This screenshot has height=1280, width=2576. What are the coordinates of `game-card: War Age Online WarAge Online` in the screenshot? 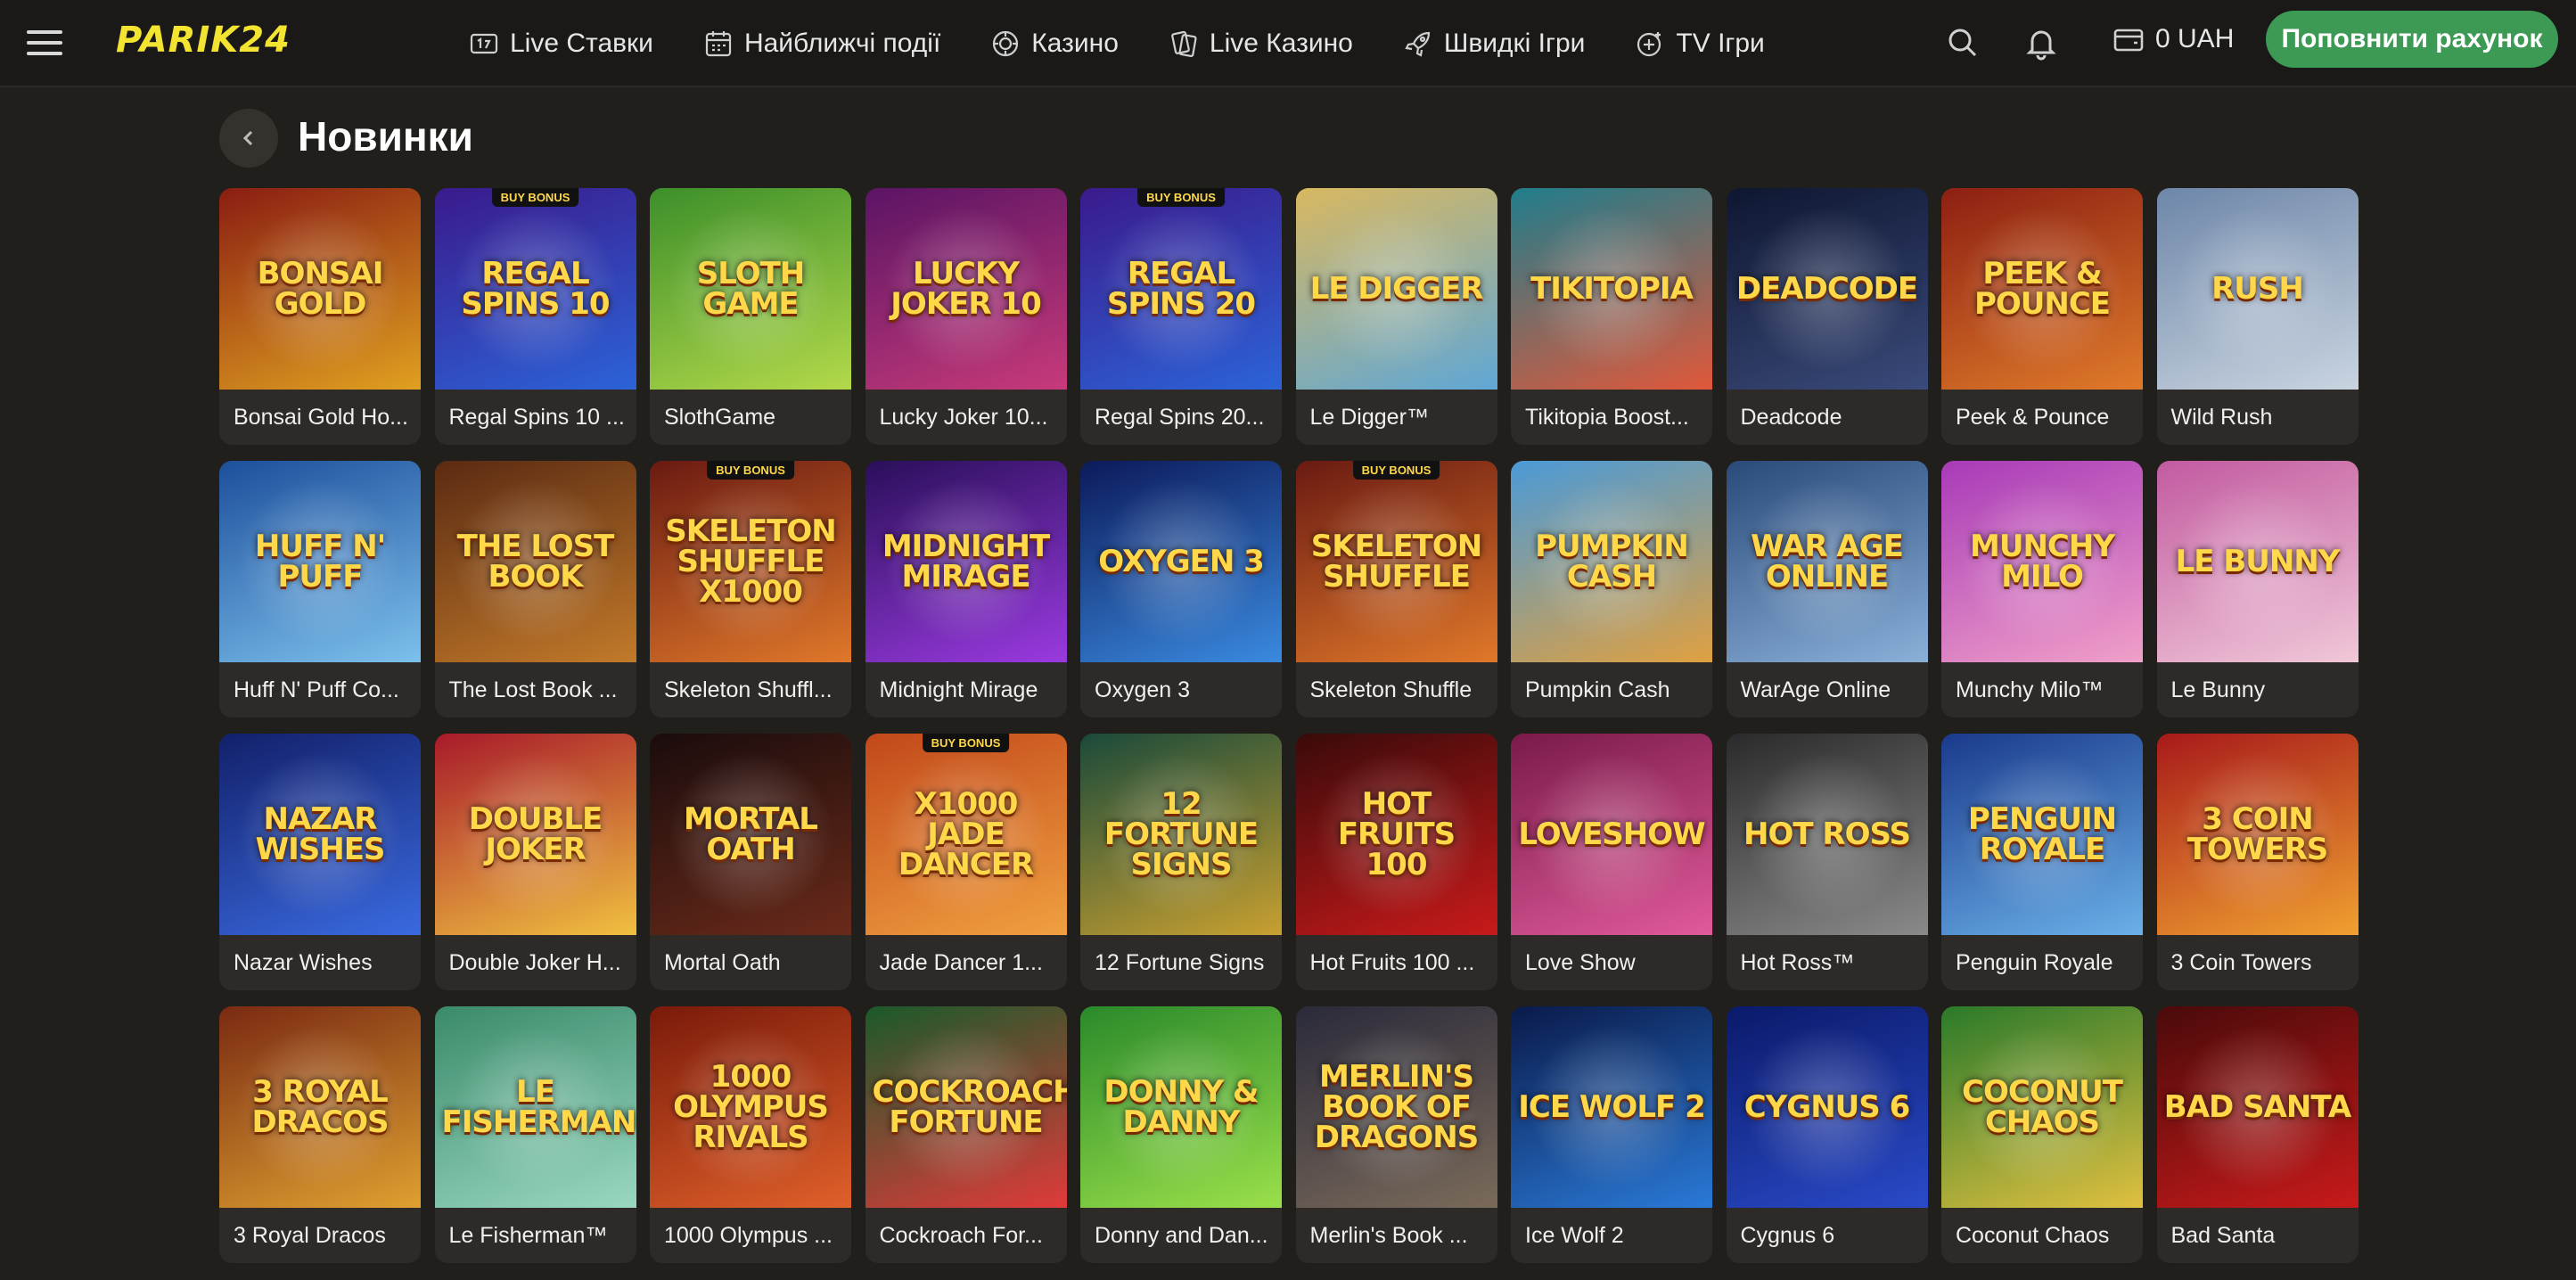 It's located at (1827, 589).